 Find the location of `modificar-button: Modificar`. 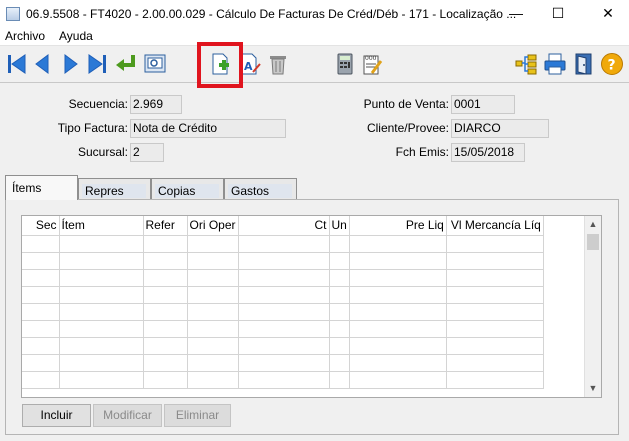

modificar-button: Modificar is located at coordinates (127, 415).